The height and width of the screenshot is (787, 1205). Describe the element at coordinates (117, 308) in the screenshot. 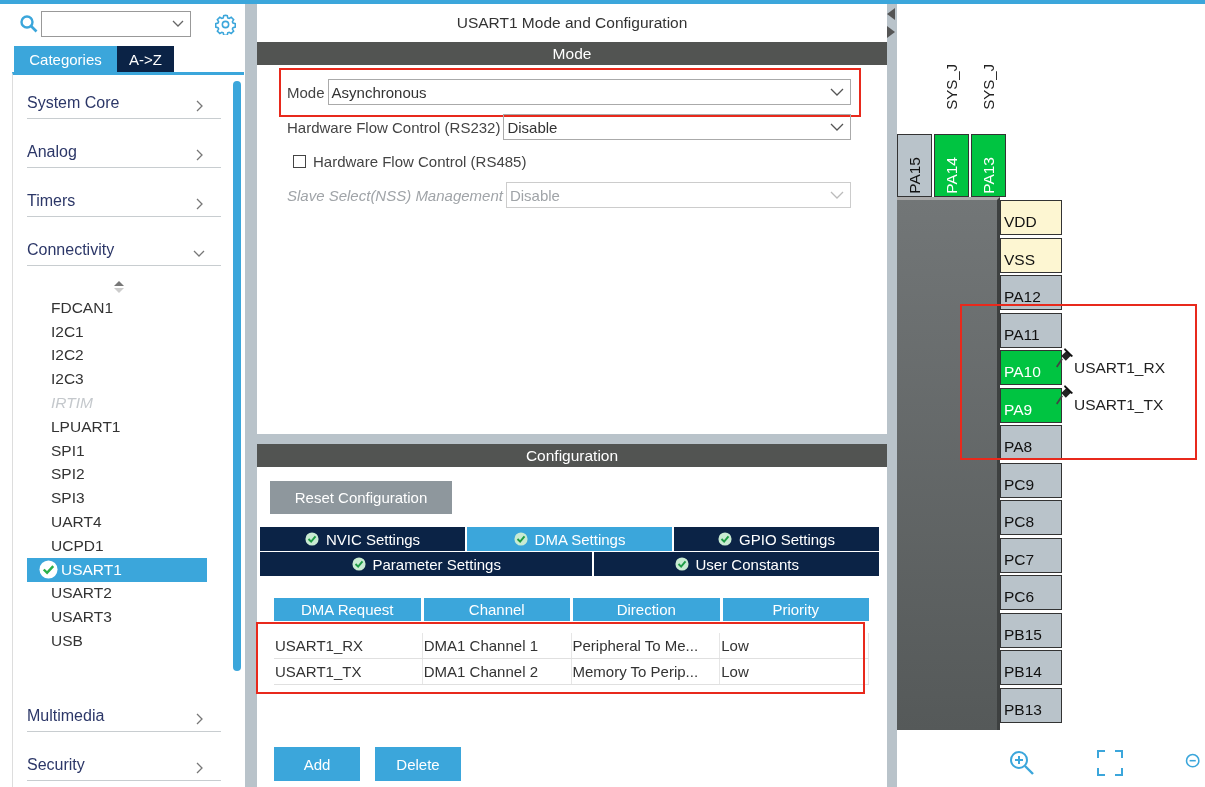

I see `peripheral-item: FDCAN1` at that location.